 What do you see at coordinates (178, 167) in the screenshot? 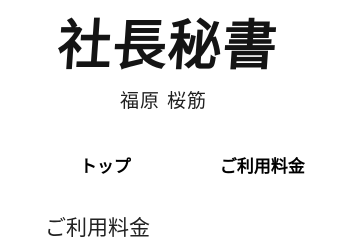
I see `main-nav: トップ ご利用料金` at bounding box center [178, 167].